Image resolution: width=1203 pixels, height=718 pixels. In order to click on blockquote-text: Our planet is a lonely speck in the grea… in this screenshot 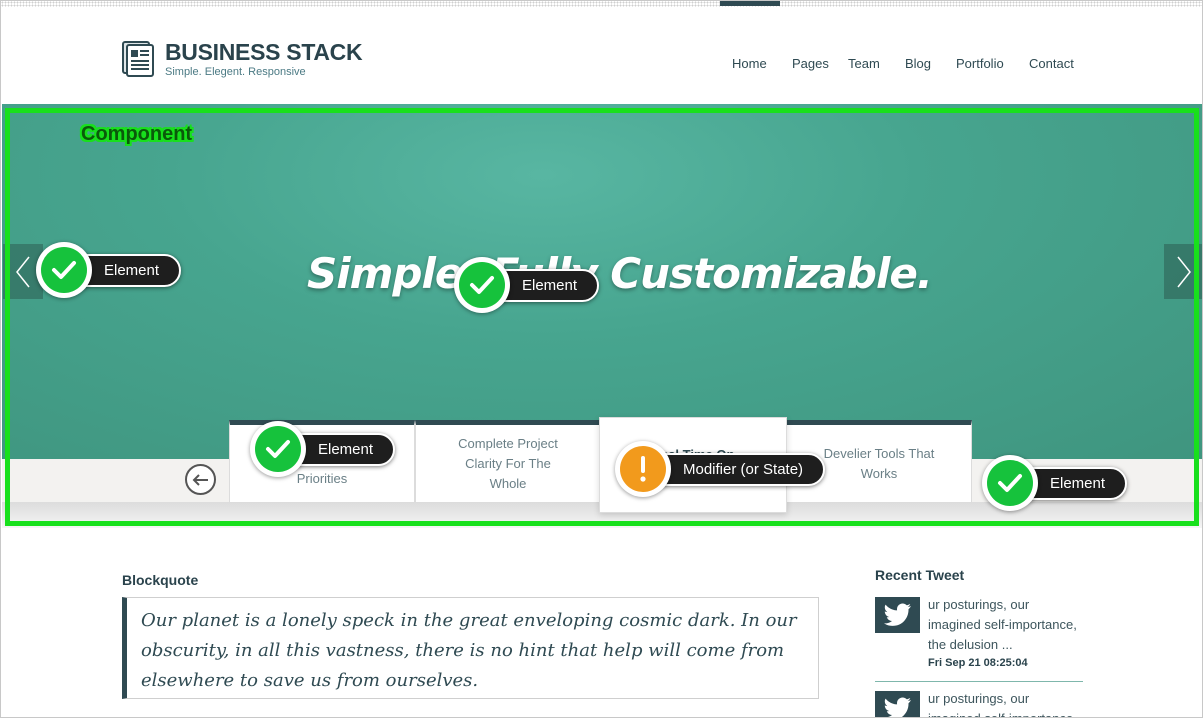, I will do `click(469, 650)`.